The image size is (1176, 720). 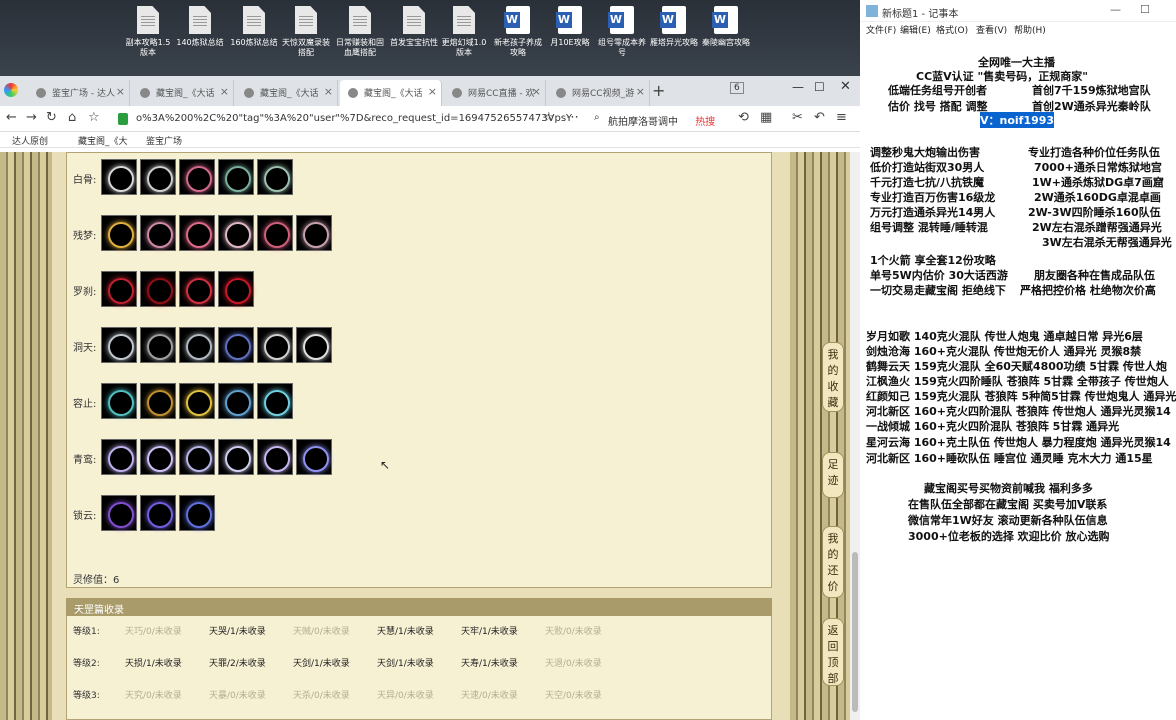 I want to click on collection-entry: 天损/1/未收录, so click(x=153, y=662).